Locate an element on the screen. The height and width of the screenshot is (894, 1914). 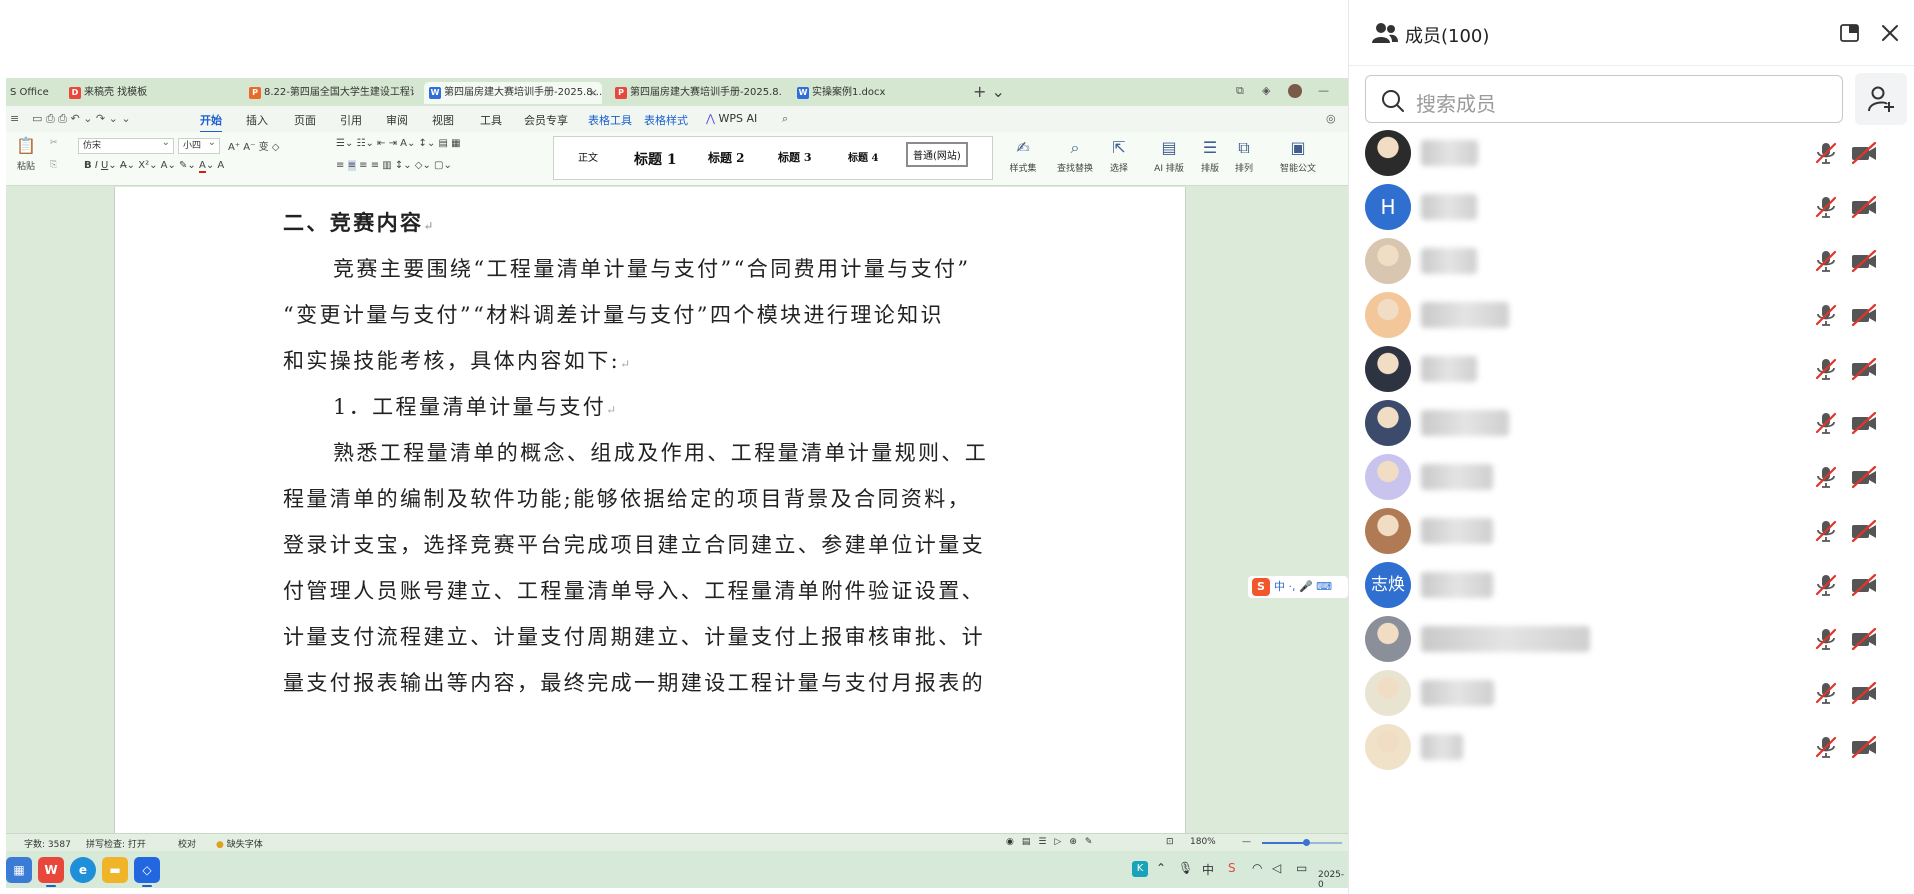
menu-table-style: 表格样式 is located at coordinates (666, 120).